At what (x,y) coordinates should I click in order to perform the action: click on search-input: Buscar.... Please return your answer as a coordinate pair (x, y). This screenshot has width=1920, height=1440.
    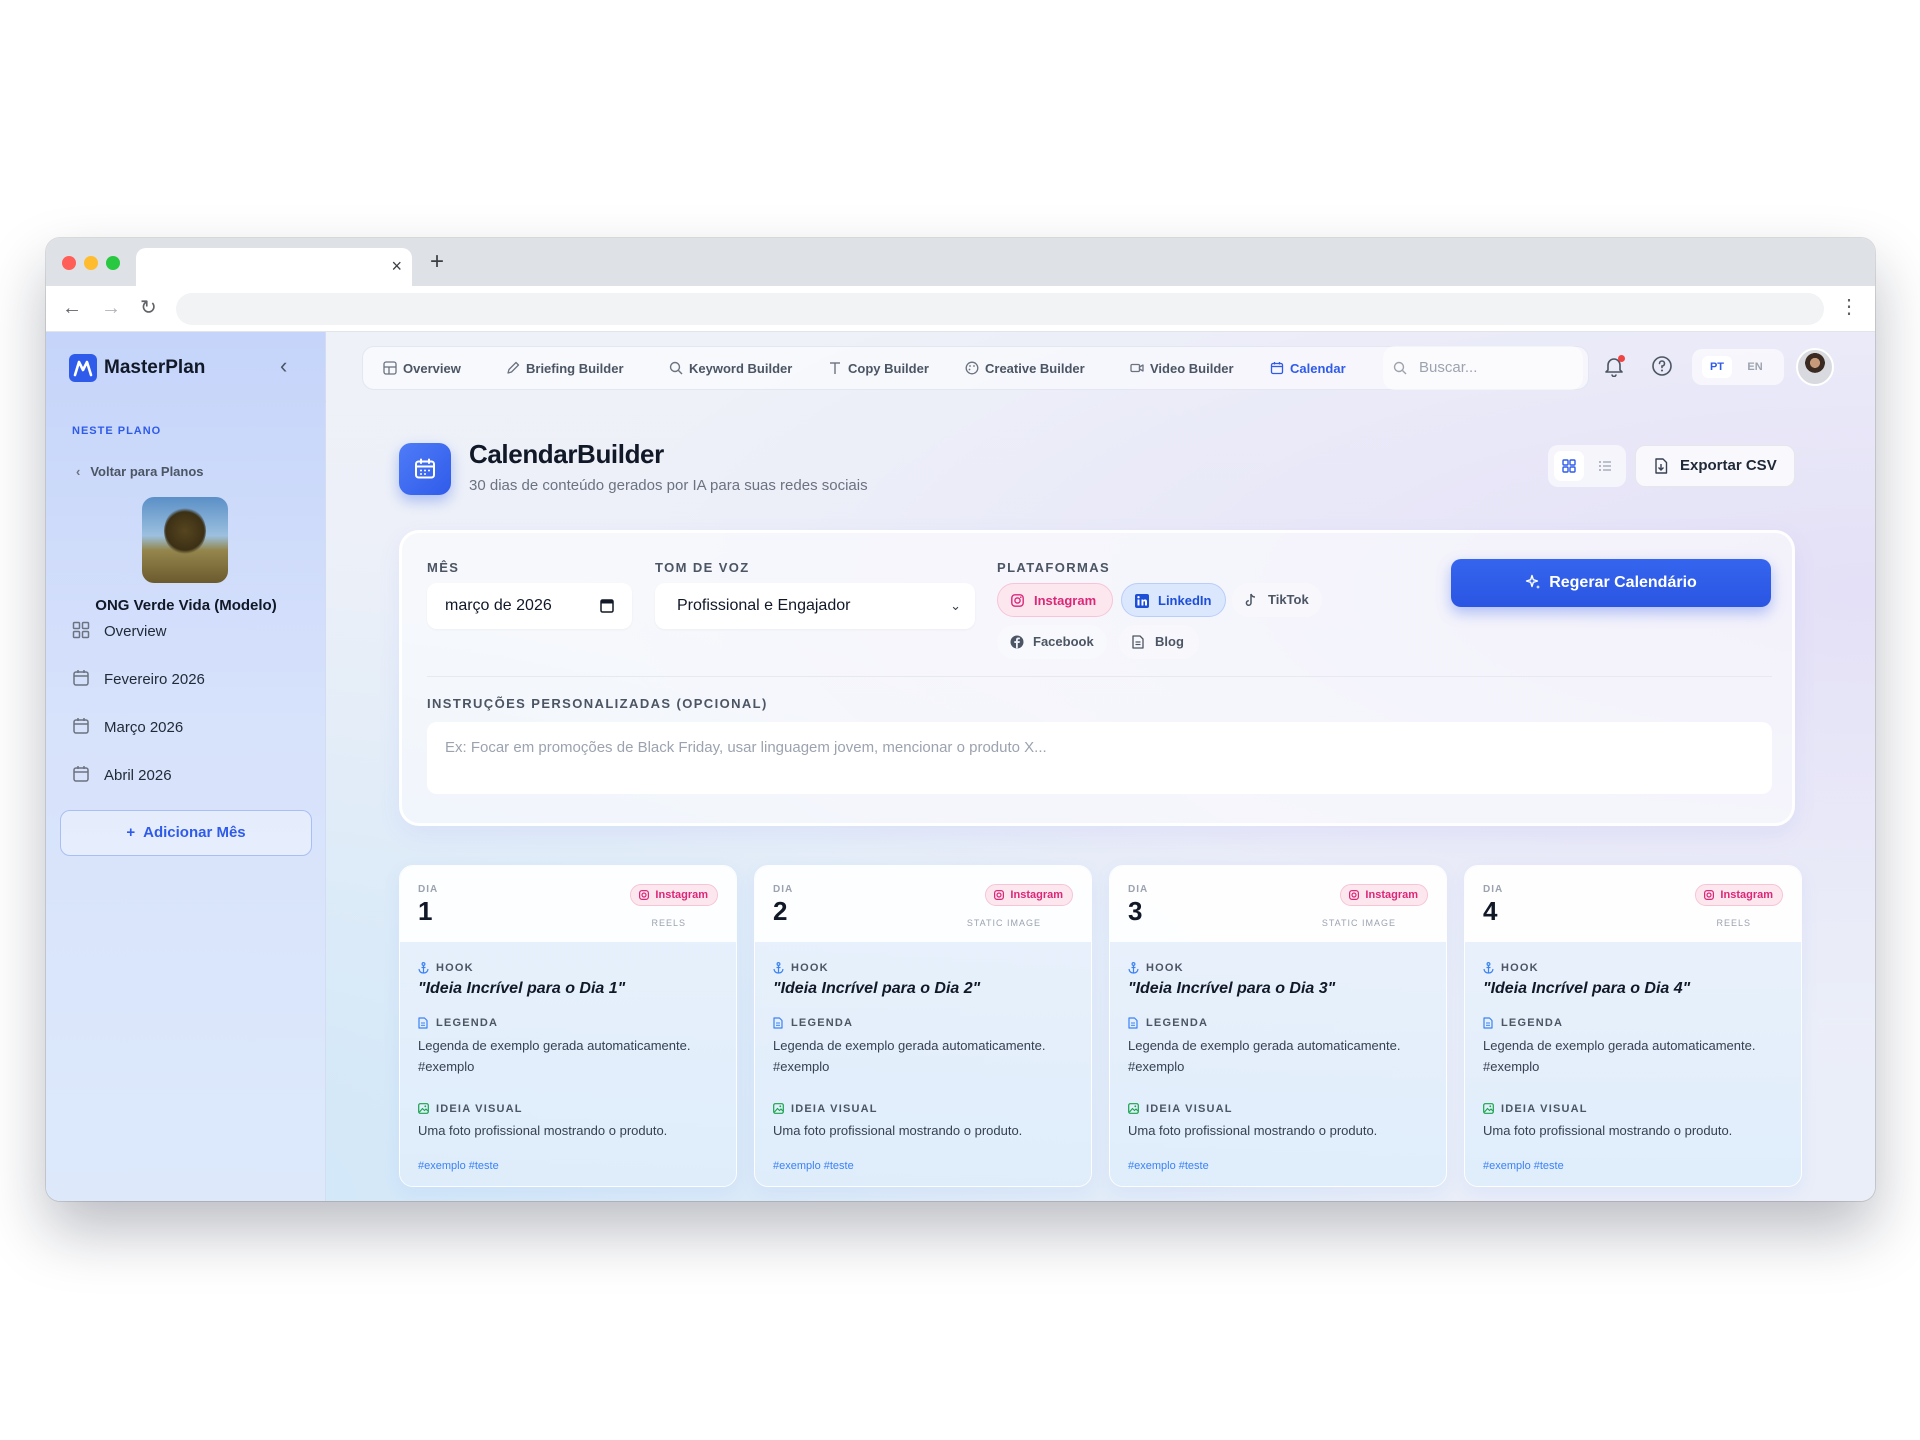
    Looking at the image, I should click on (1448, 368).